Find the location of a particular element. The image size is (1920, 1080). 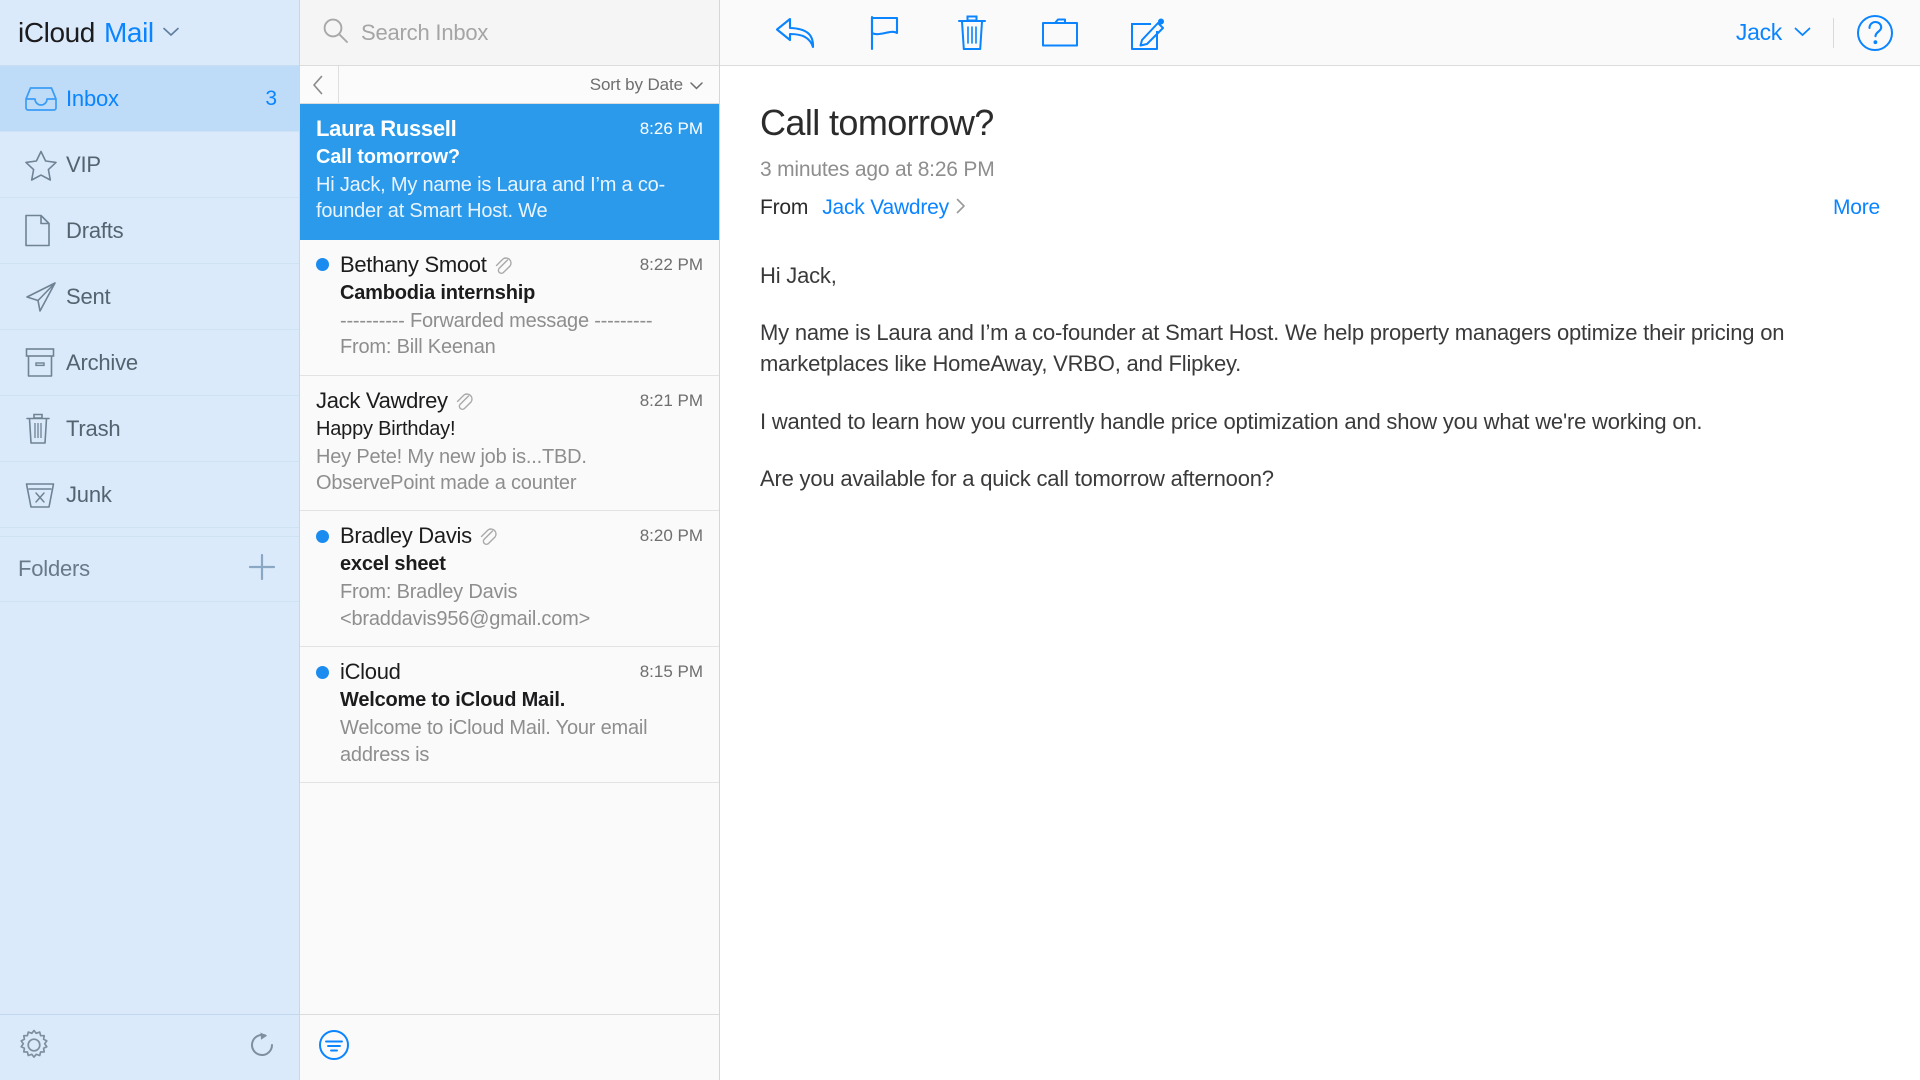

document-icon is located at coordinates (45, 230).